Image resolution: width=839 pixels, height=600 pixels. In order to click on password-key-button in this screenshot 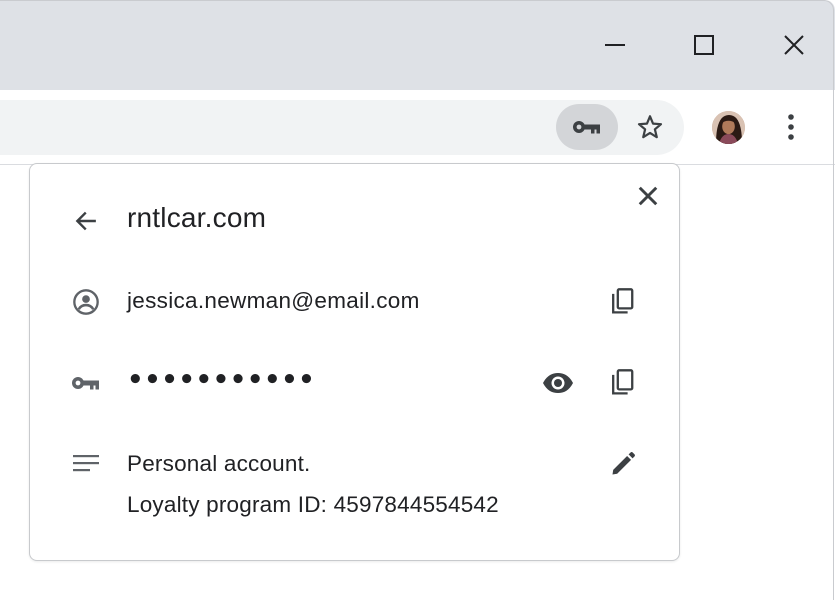, I will do `click(587, 127)`.